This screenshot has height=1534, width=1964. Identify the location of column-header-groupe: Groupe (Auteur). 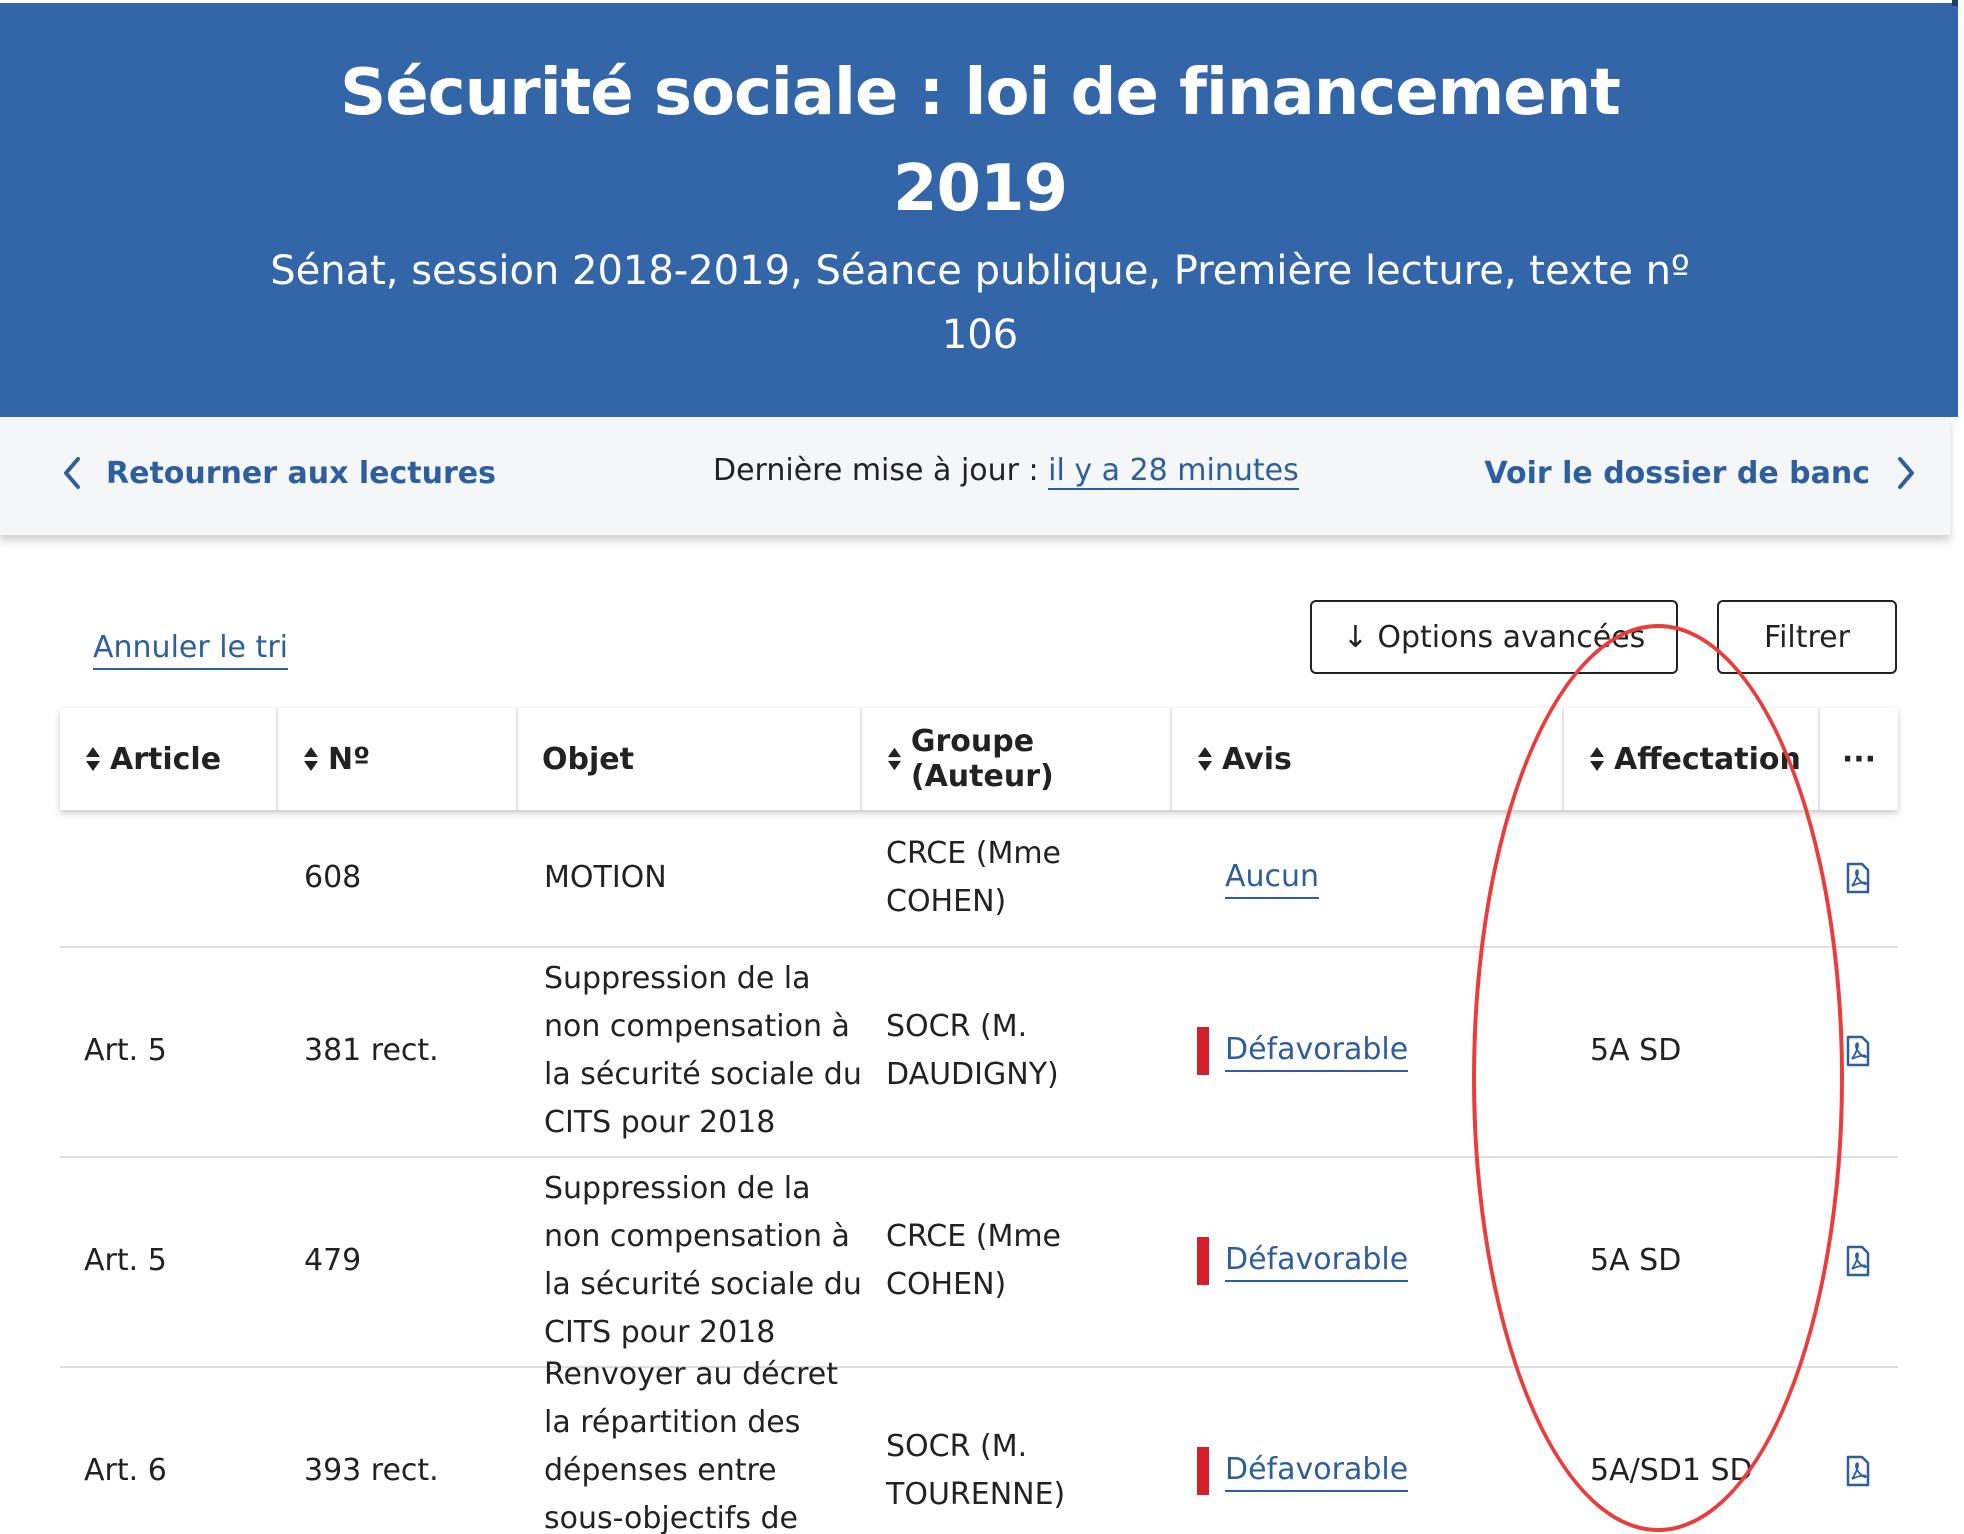
(1017, 759).